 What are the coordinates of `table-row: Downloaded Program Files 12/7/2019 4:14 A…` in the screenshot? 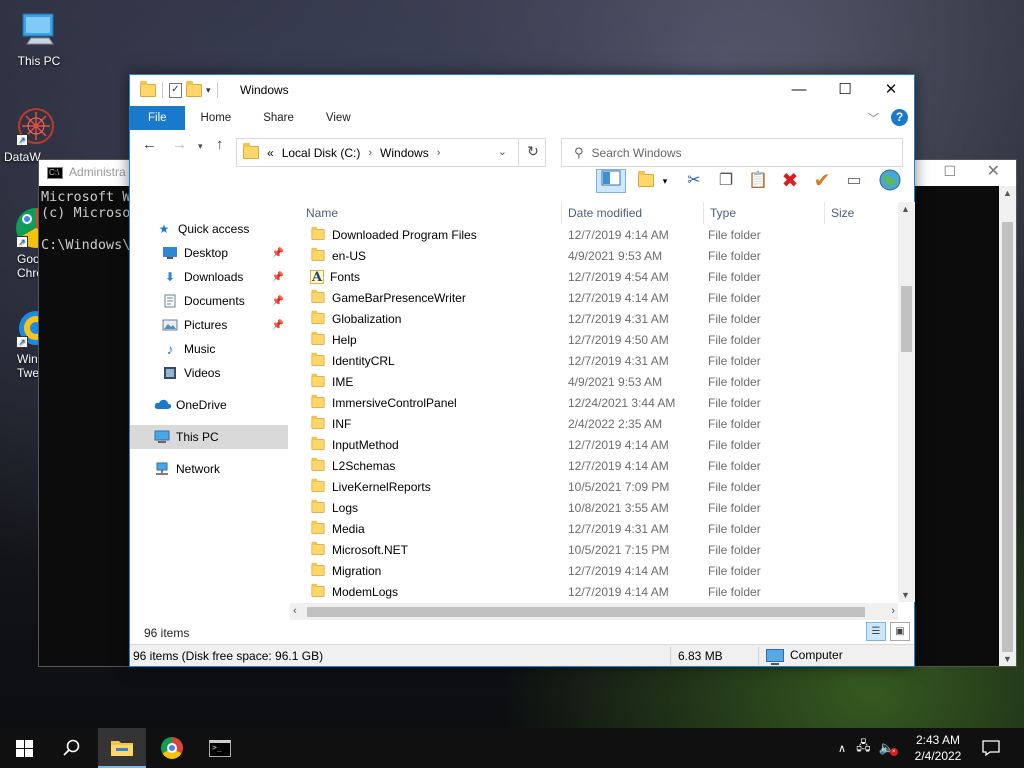 It's located at (599, 234).